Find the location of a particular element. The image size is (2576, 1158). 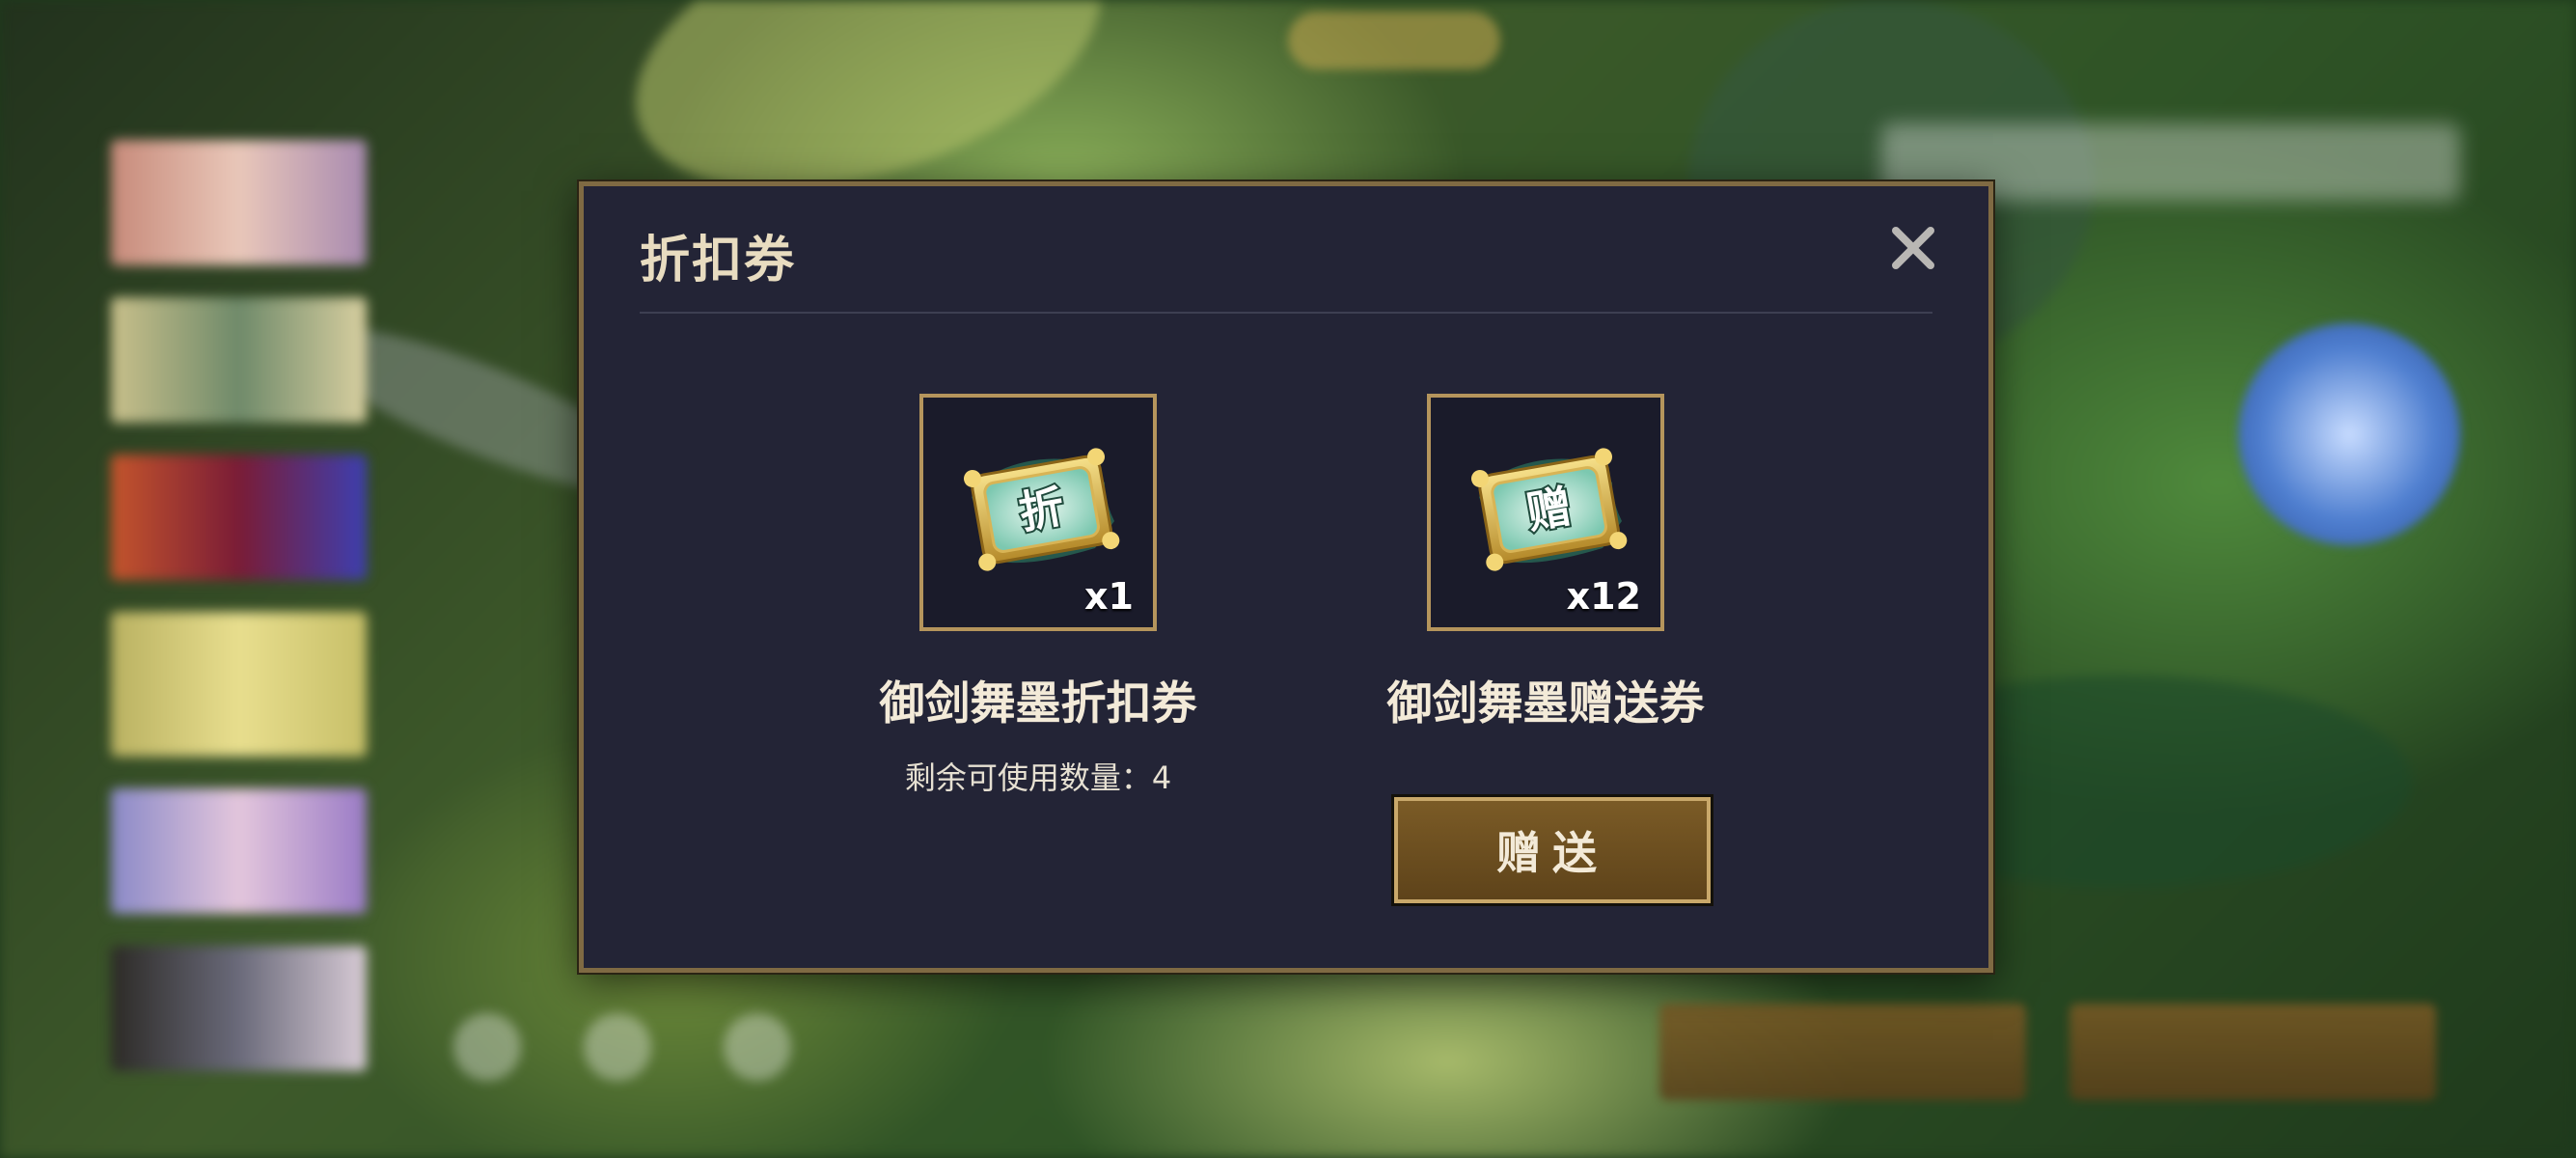

remaining-quantity: 剩余可使用数量：4 is located at coordinates (1038, 777).